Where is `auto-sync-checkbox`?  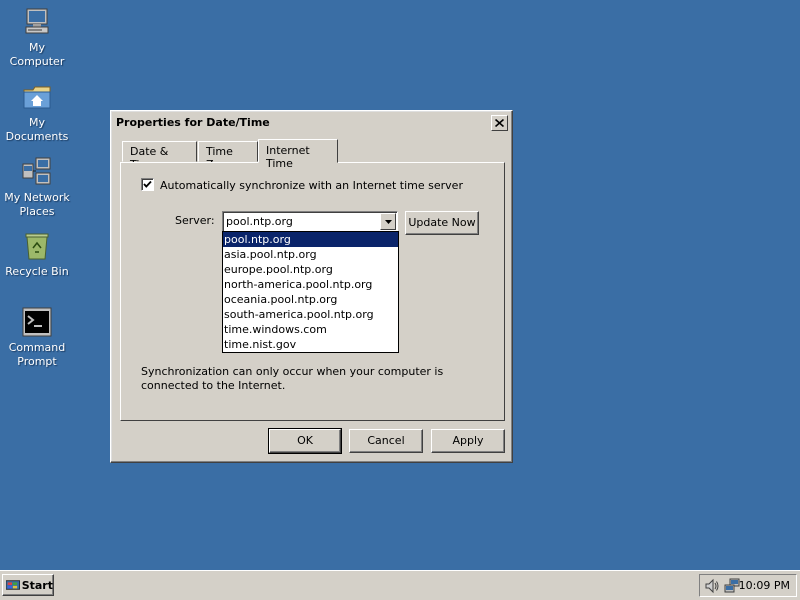
auto-sync-checkbox is located at coordinates (147, 184).